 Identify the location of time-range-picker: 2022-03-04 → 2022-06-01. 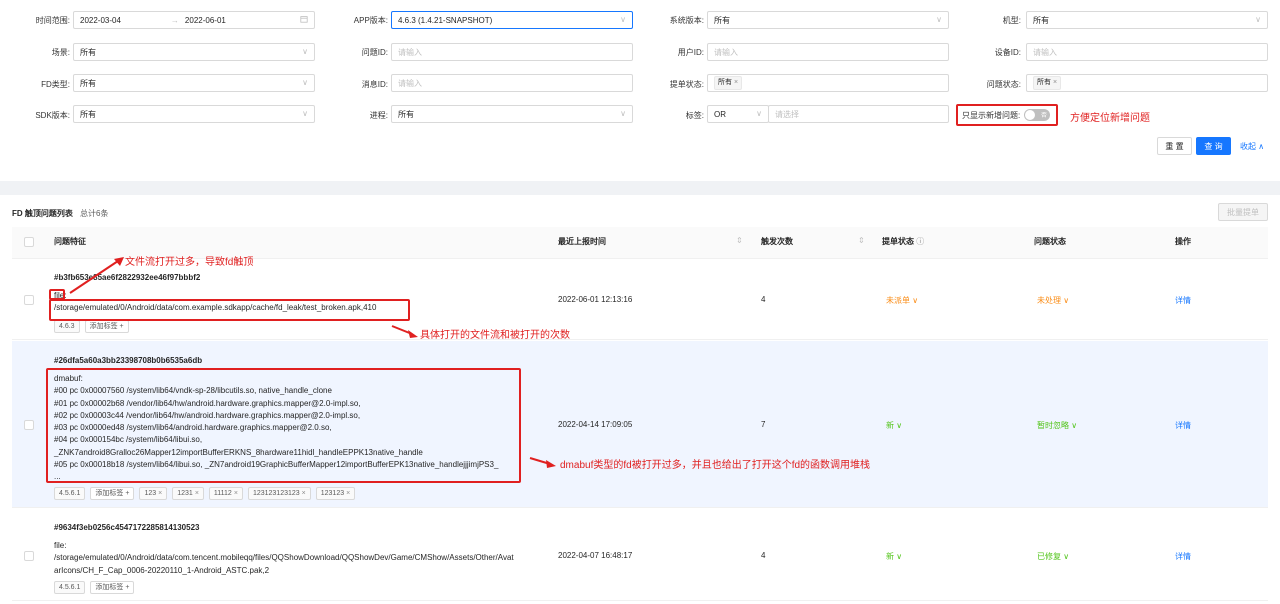
(194, 20).